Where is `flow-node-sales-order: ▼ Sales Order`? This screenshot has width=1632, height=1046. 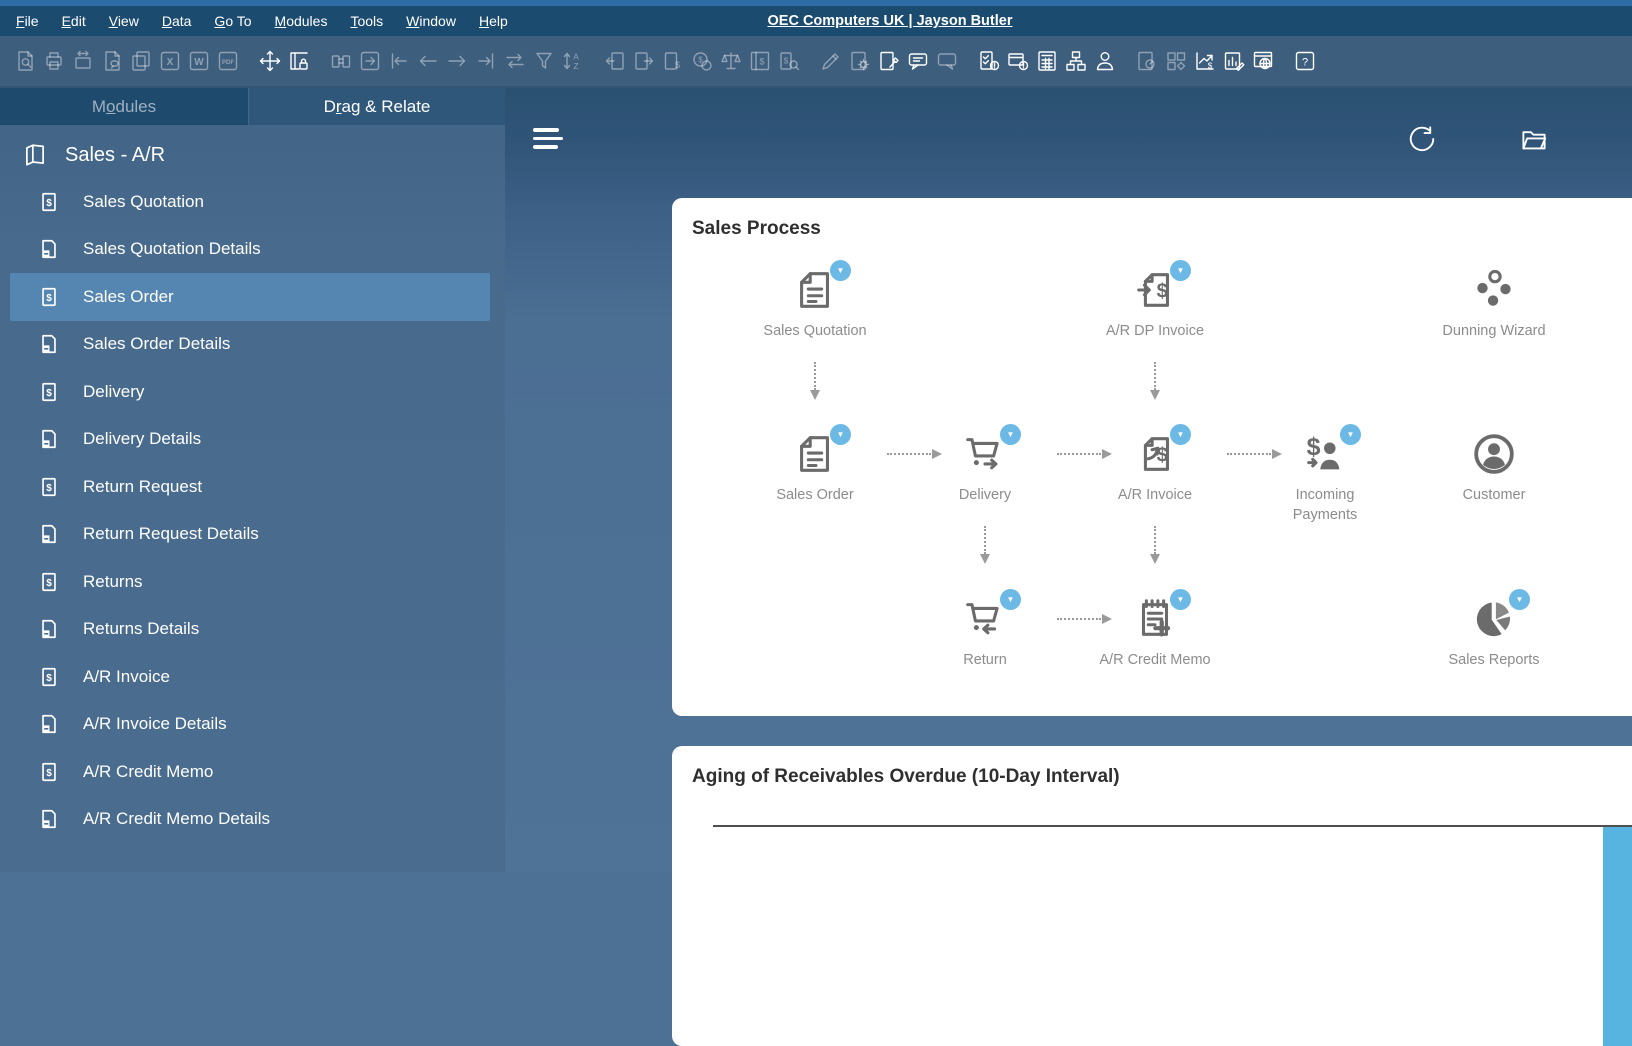
flow-node-sales-order: ▼ Sales Order is located at coordinates (815, 465).